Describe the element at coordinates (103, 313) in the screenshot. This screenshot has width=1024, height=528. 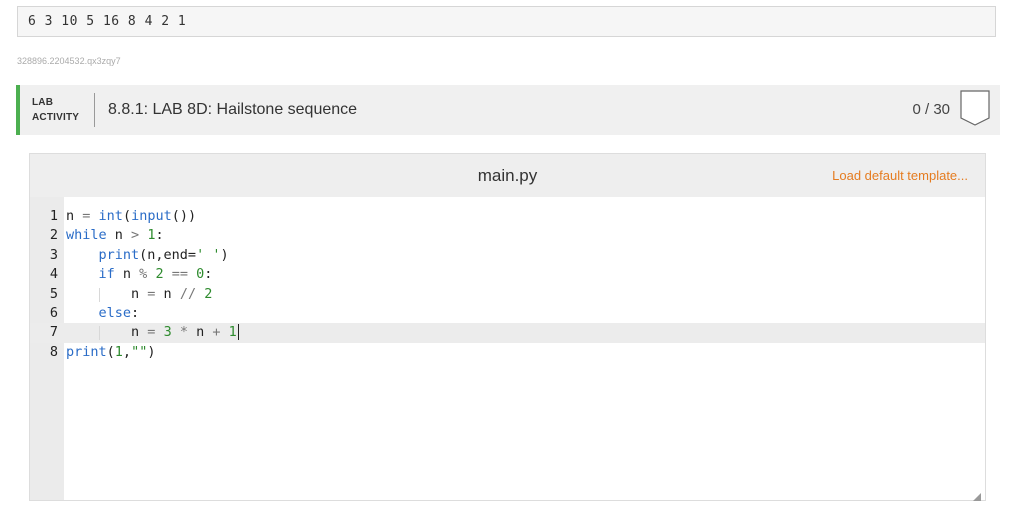
I see `code-text: else:` at that location.